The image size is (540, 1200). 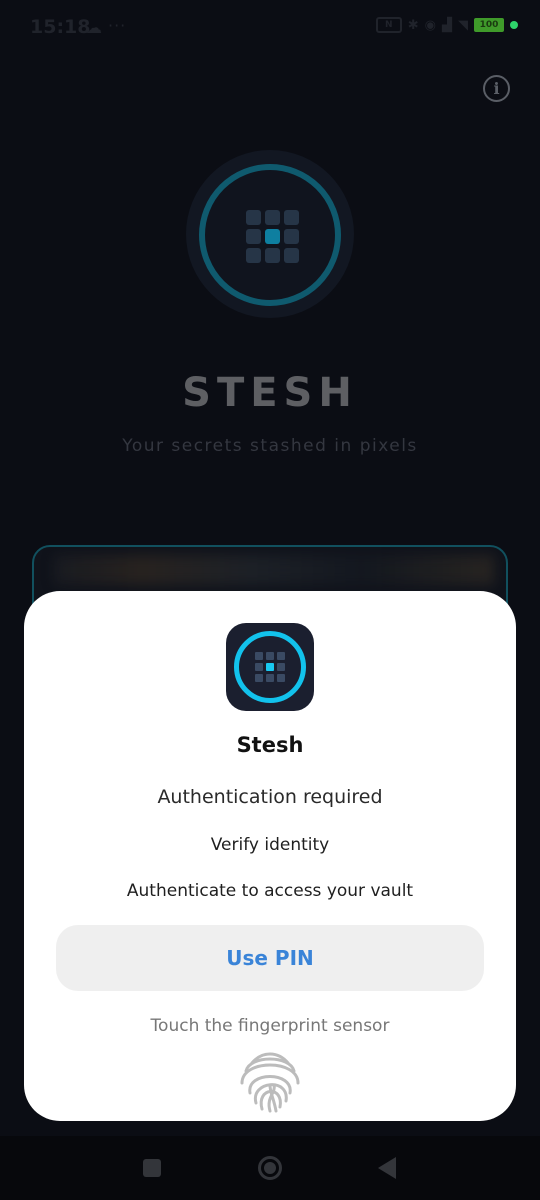 I want to click on fingerprint-icon, so click(x=270, y=1079).